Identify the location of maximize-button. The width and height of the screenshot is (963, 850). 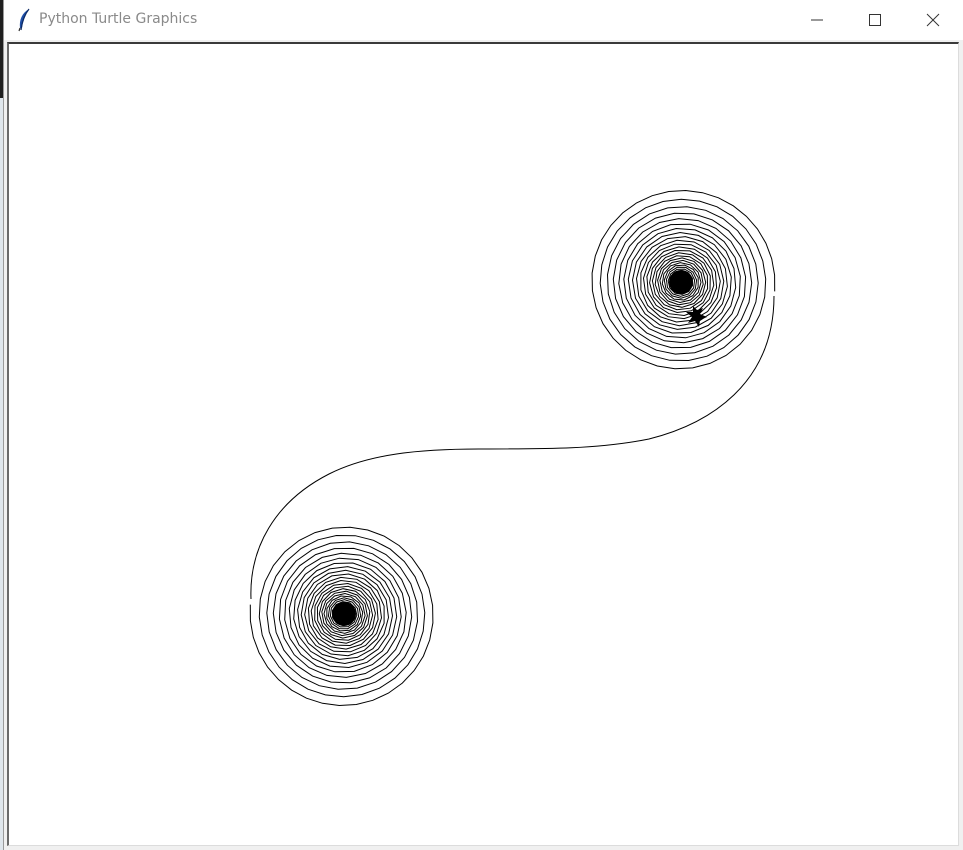
(875, 20).